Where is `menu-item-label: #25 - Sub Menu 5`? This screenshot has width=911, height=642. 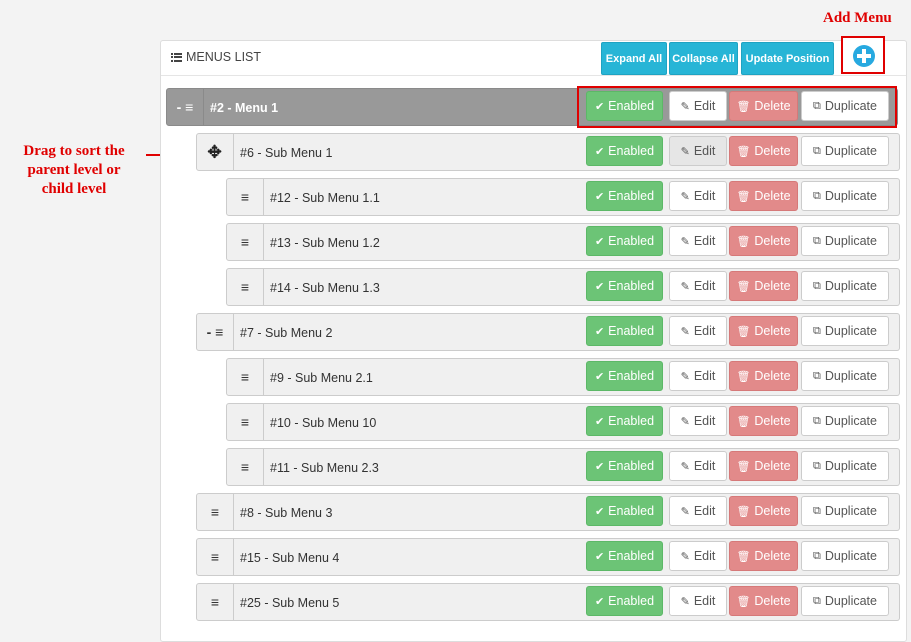
menu-item-label: #25 - Sub Menu 5 is located at coordinates (290, 603).